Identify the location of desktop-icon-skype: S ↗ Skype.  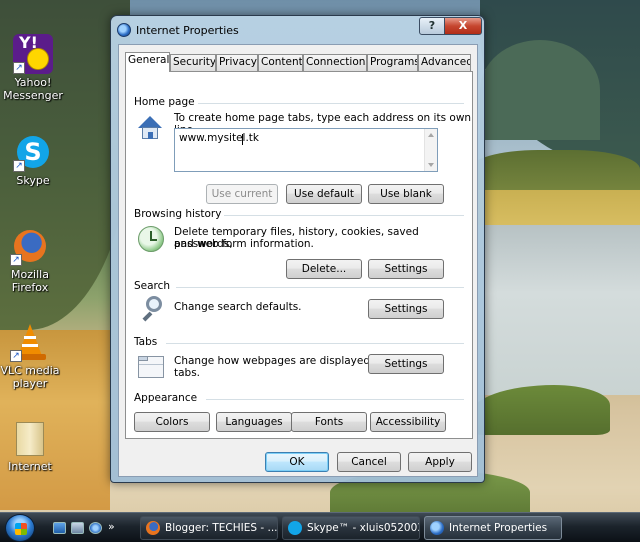
(33, 159).